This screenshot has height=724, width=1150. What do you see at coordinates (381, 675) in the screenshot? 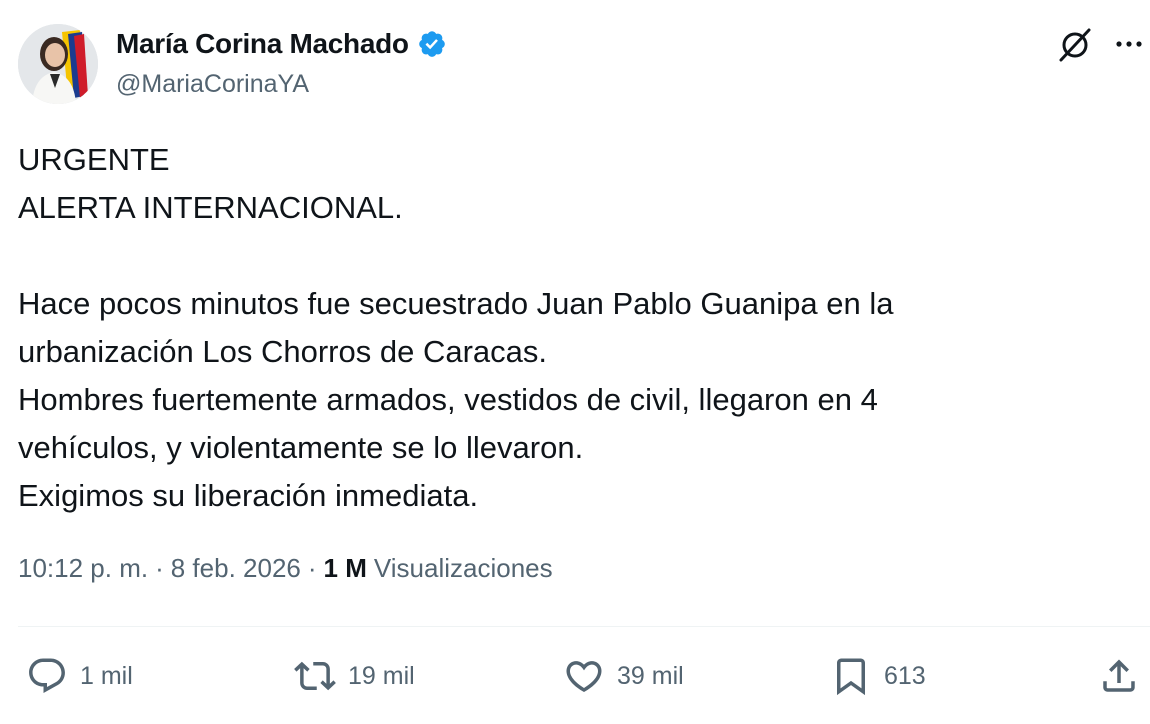
I see `repost-count: 19 mil` at bounding box center [381, 675].